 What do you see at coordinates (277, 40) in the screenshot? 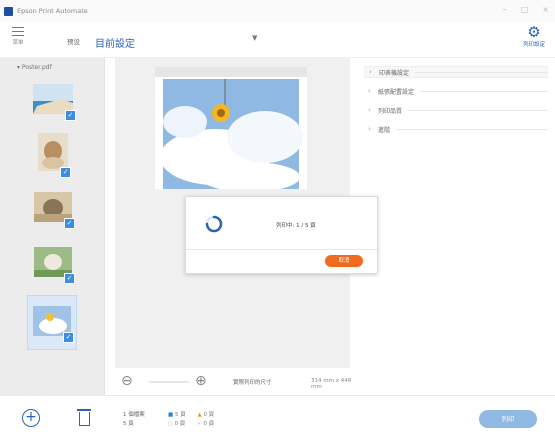
I see `toolbar: 菜单 预设 目前設定 ▼ ⚙ 列印設定` at bounding box center [277, 40].